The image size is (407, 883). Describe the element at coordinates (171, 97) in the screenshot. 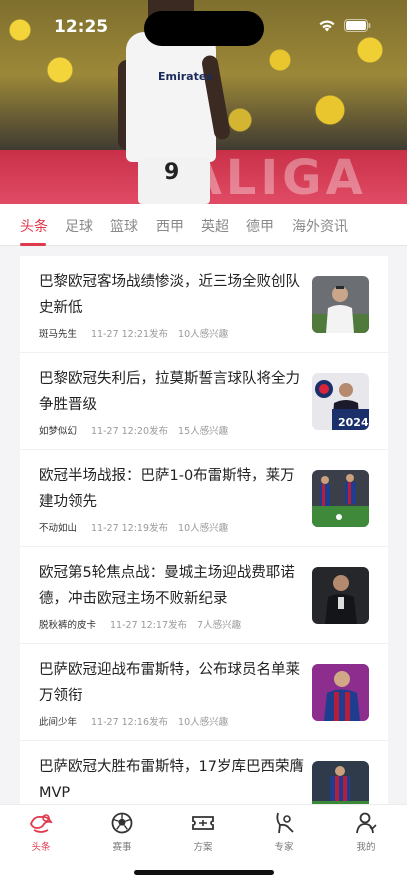

I see `player-shirt` at that location.